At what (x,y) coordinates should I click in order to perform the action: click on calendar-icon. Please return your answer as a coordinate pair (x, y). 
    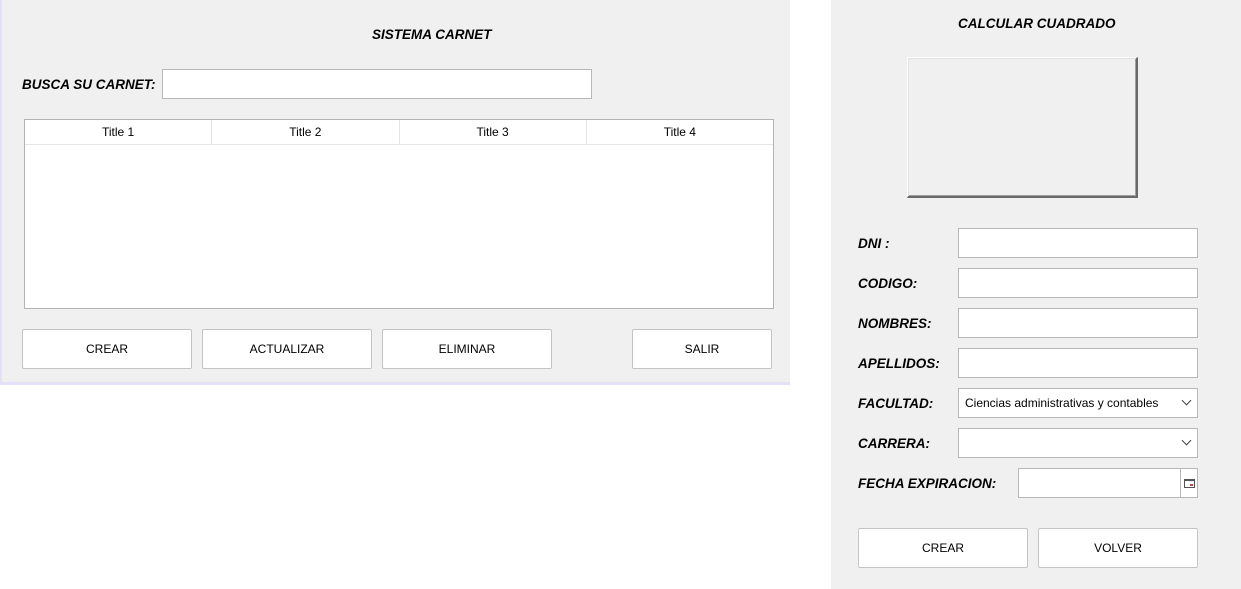
    Looking at the image, I should click on (1189, 483).